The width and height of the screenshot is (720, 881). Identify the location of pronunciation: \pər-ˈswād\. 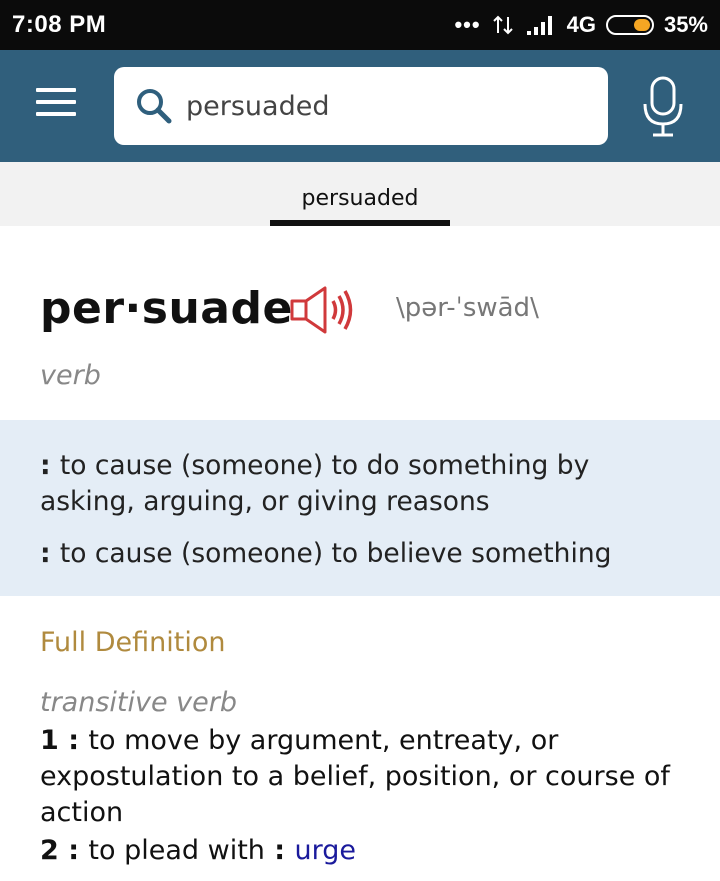
(467, 308).